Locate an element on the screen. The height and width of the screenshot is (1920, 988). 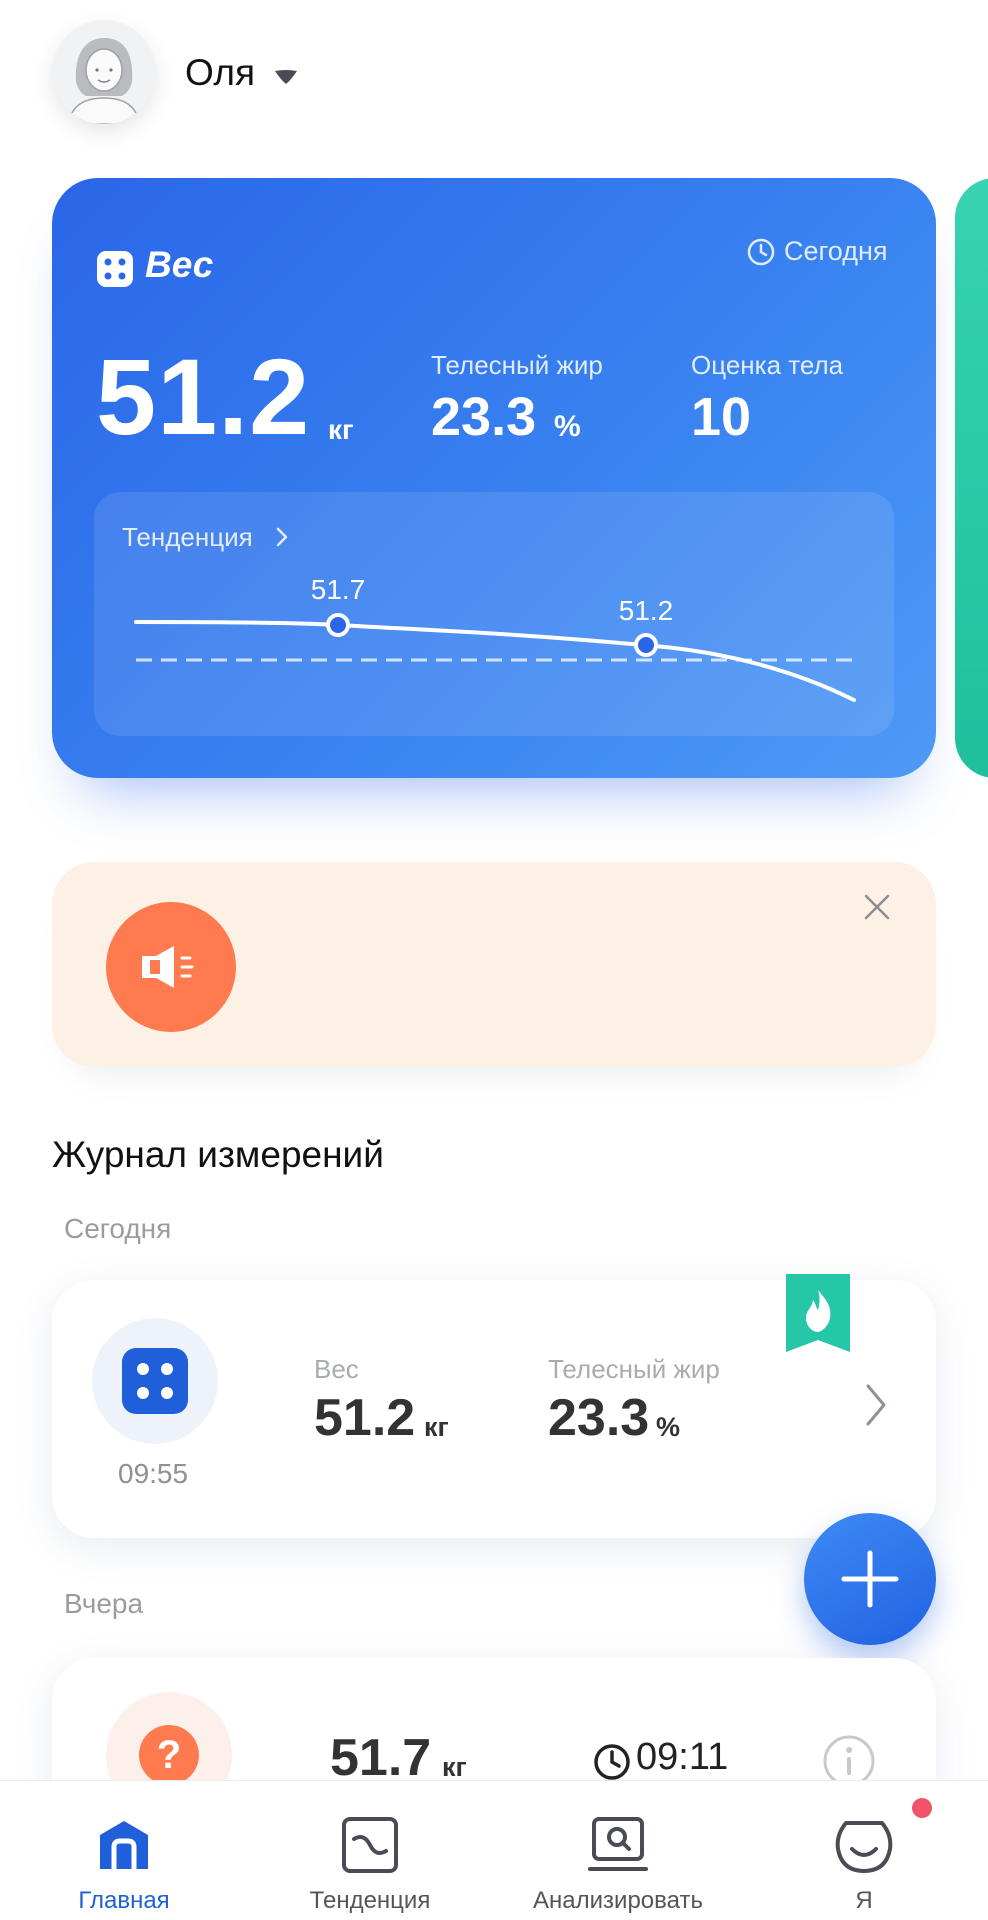
entry-time: 09:55 is located at coordinates (153, 1473).